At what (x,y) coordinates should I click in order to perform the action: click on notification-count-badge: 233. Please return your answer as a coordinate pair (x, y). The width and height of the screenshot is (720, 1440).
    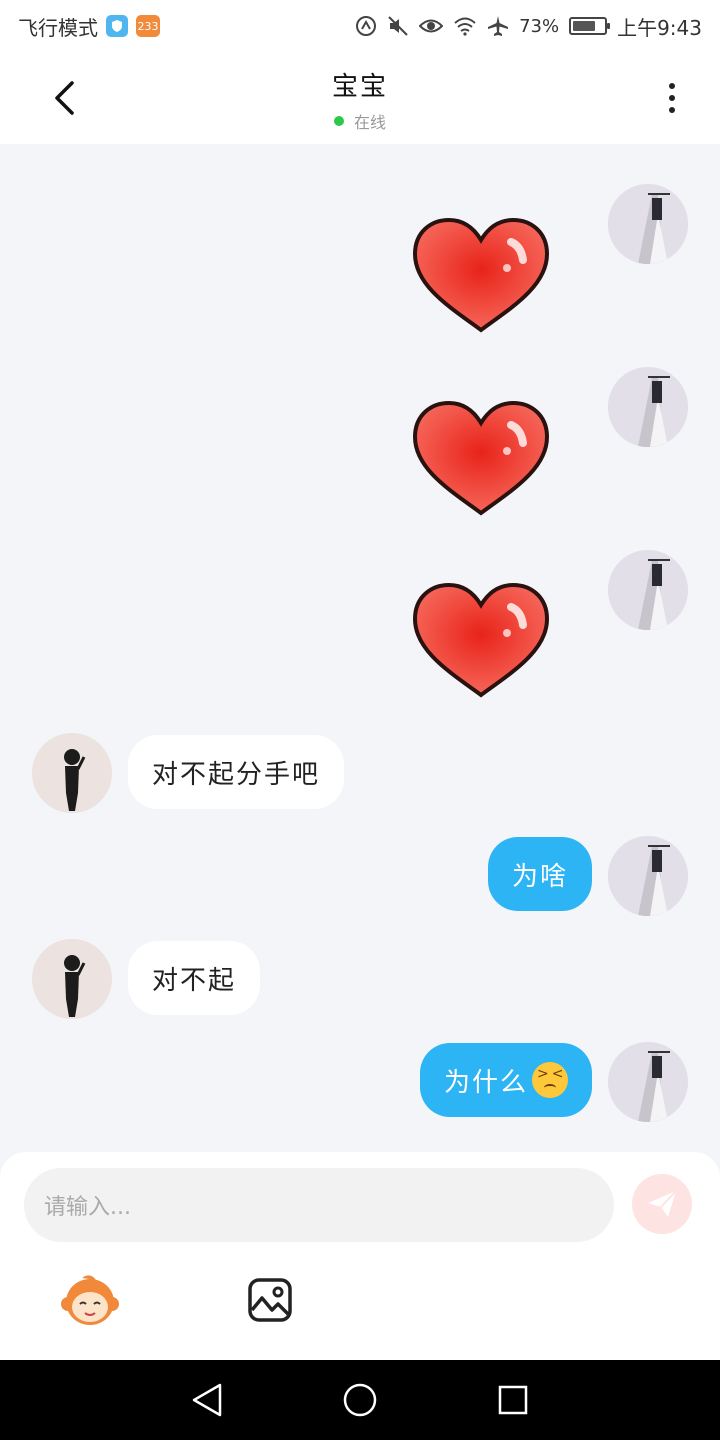
    Looking at the image, I should click on (148, 26).